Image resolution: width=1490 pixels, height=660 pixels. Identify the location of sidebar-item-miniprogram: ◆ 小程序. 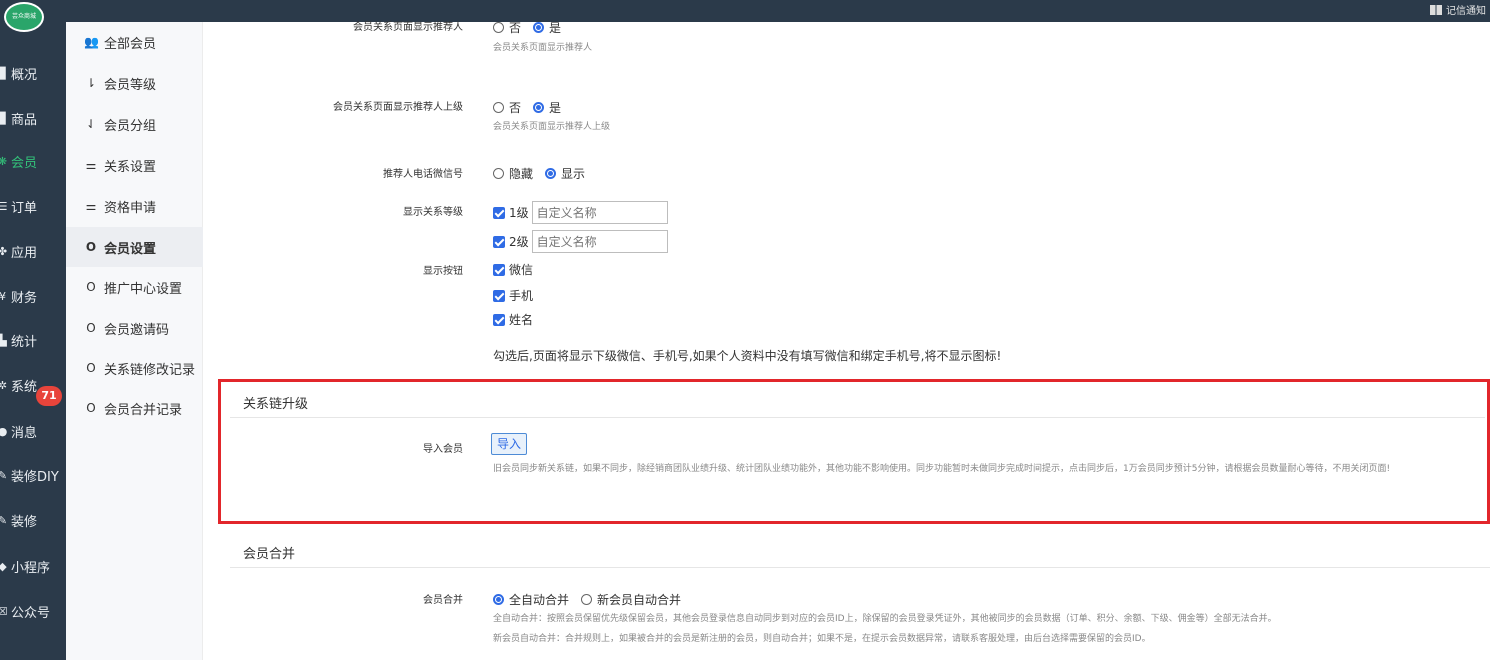
(33, 566).